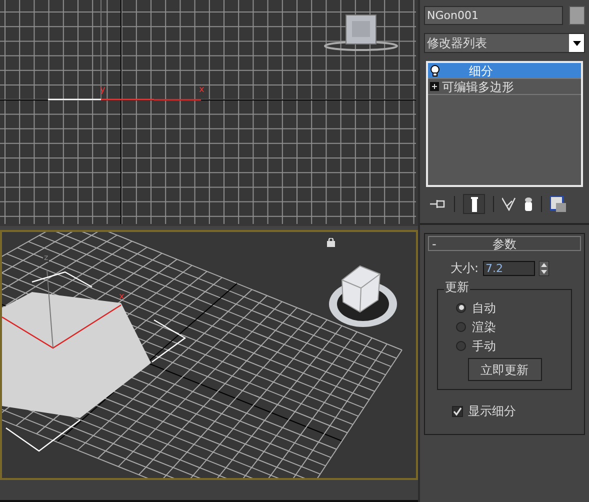  I want to click on stack-item-label: 细分, so click(480, 71).